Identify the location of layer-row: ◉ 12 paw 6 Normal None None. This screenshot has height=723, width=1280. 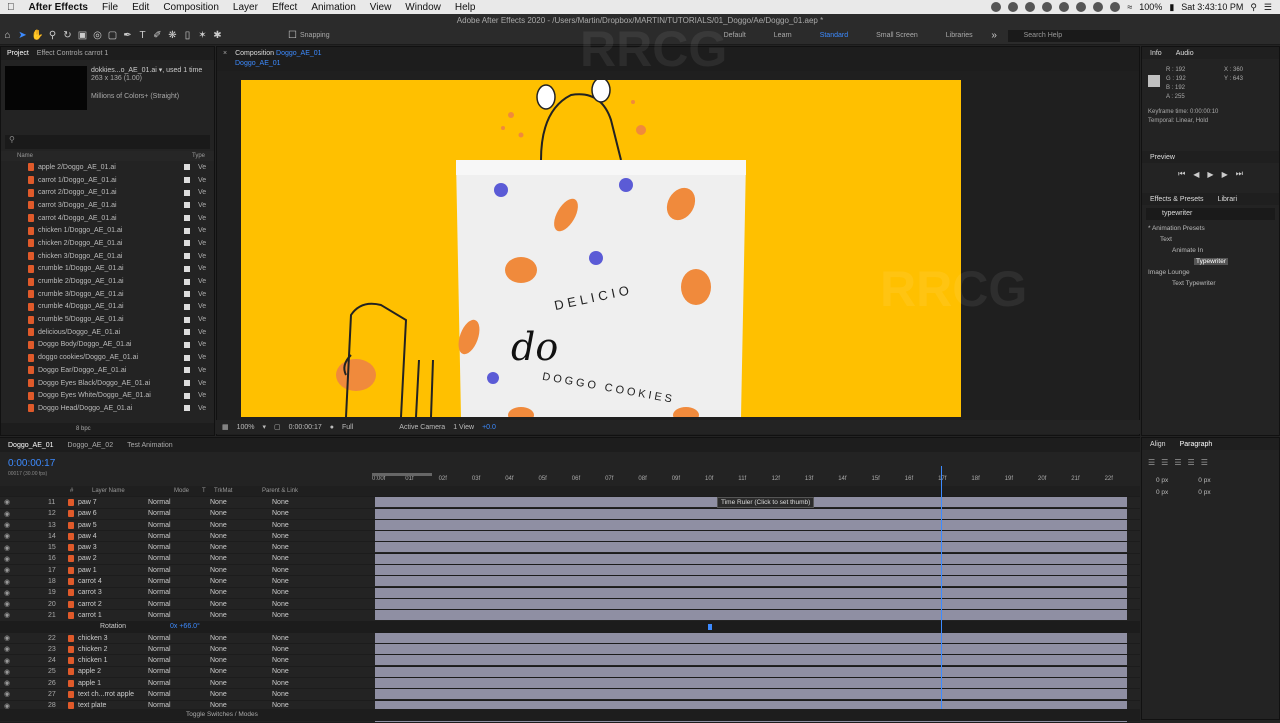
(570, 514).